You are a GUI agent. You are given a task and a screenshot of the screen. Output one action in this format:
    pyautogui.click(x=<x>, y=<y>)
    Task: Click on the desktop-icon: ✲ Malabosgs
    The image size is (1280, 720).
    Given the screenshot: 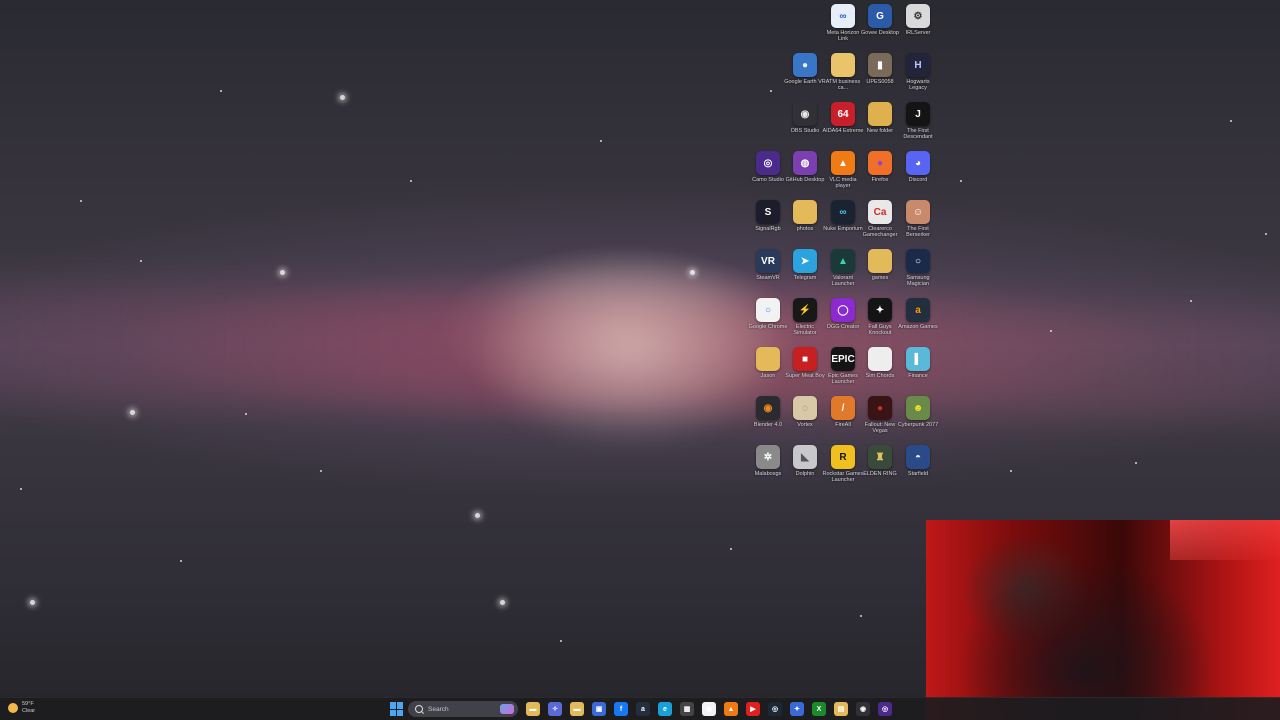 What is the action you would take?
    pyautogui.click(x=768, y=469)
    